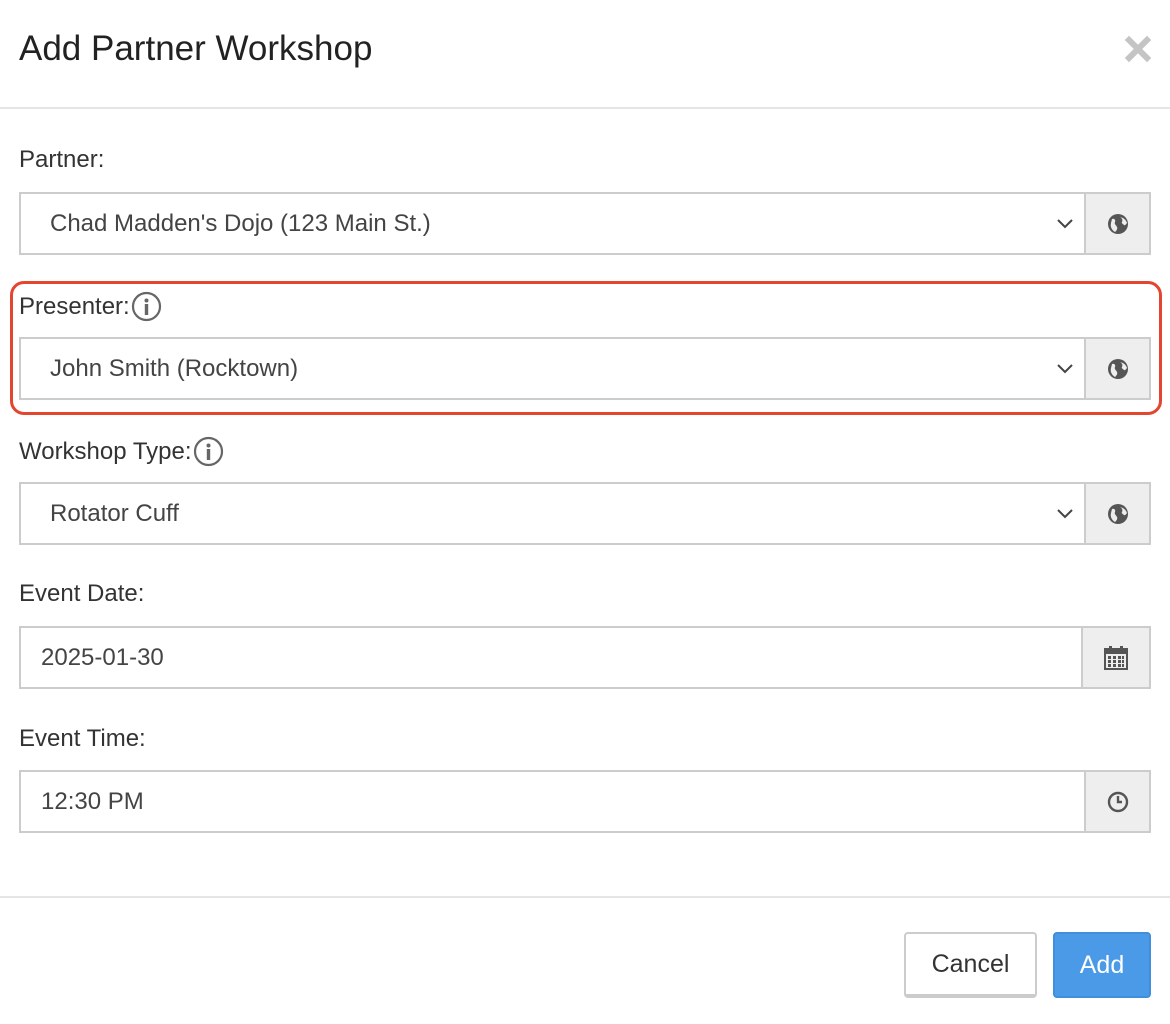 The image size is (1170, 1024). I want to click on partner-label: Partner:, so click(61, 160).